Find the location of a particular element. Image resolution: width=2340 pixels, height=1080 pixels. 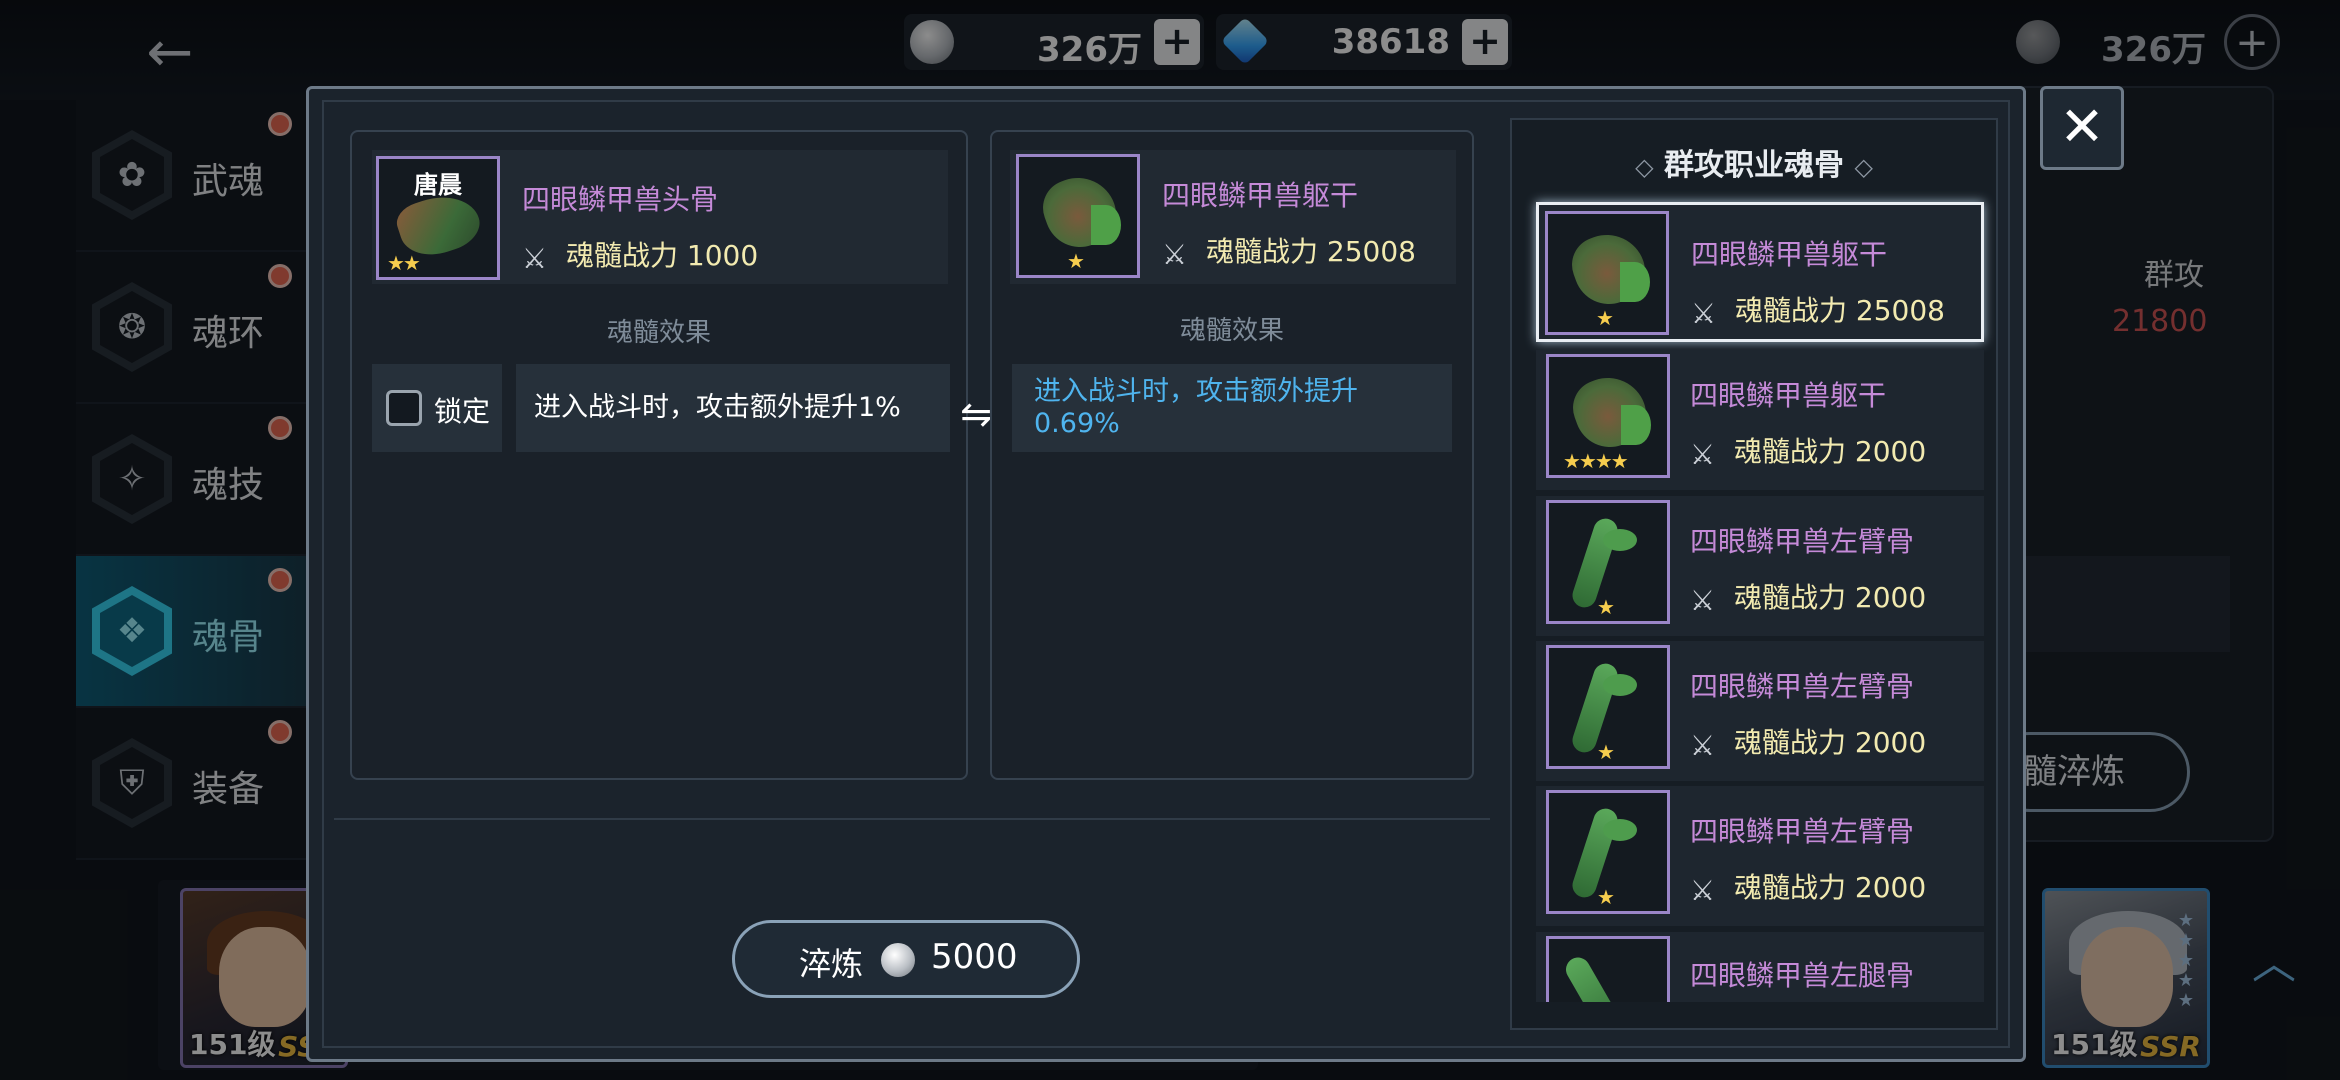

item-thumbnail is located at coordinates (1608, 969).